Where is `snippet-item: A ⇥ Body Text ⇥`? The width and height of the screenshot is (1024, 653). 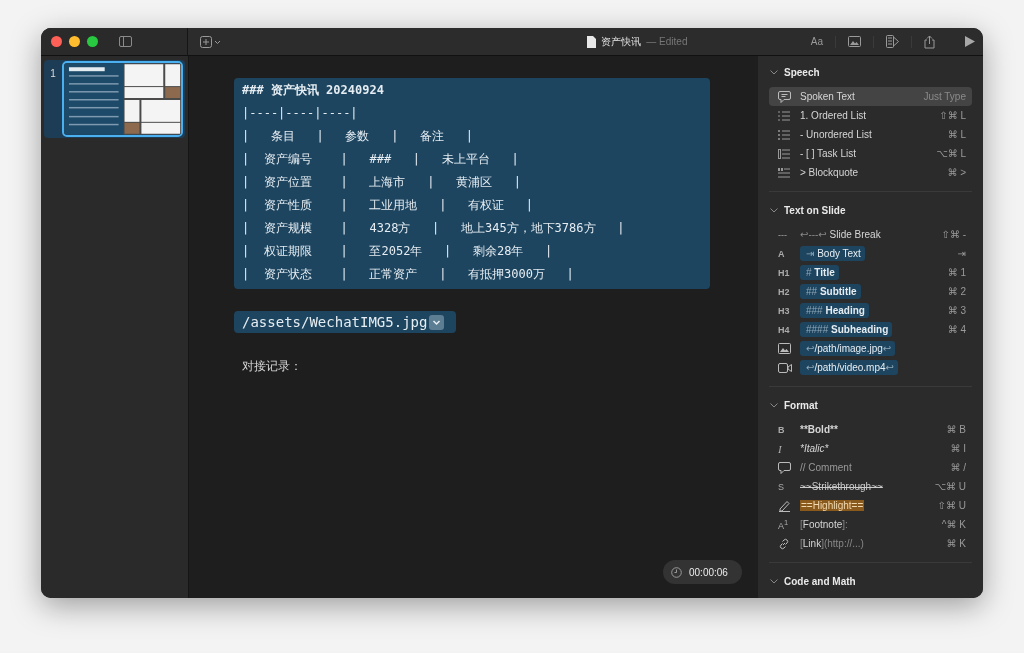
snippet-item: A ⇥ Body Text ⇥ is located at coordinates (870, 253).